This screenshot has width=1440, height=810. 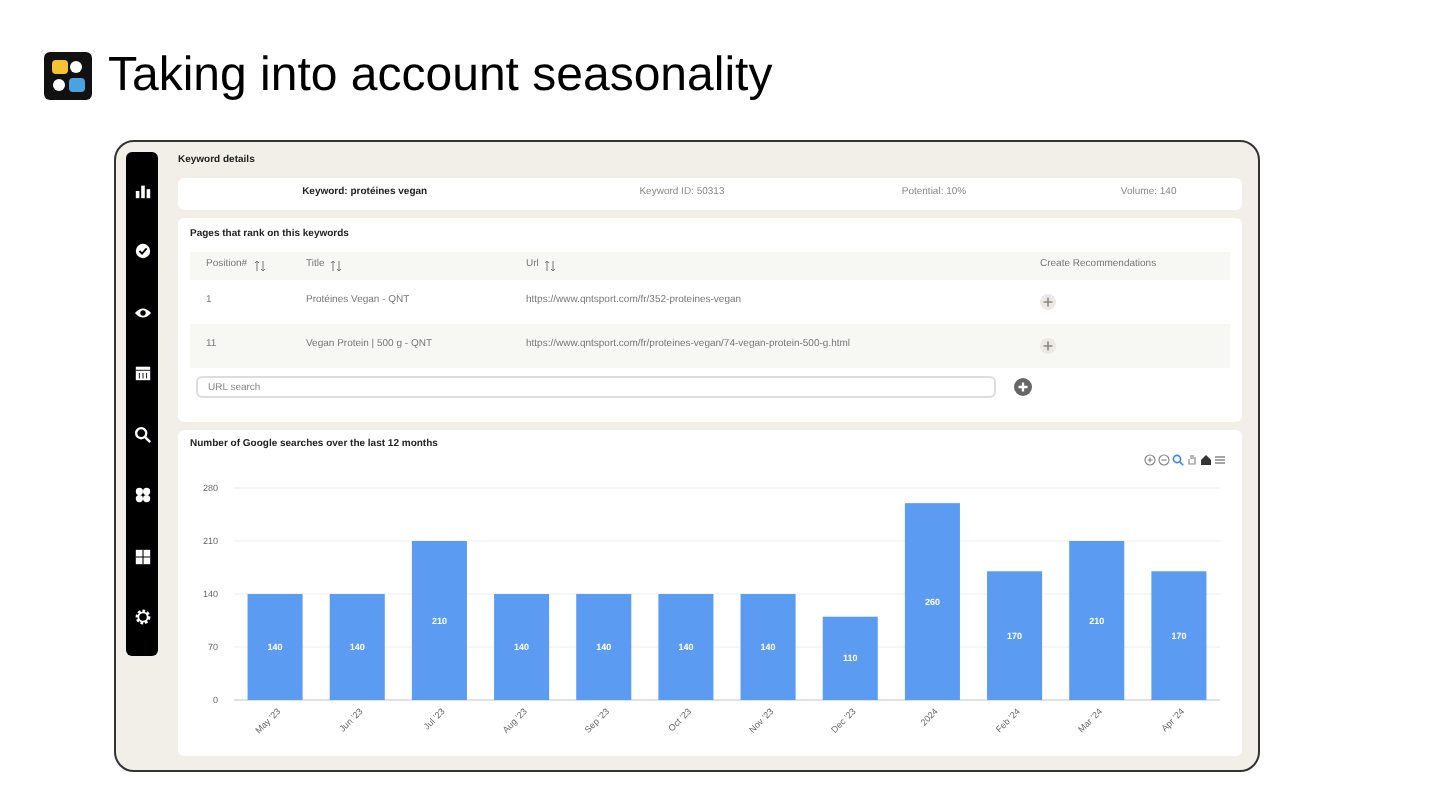 What do you see at coordinates (142, 190) in the screenshot?
I see `bar-chart-icon` at bounding box center [142, 190].